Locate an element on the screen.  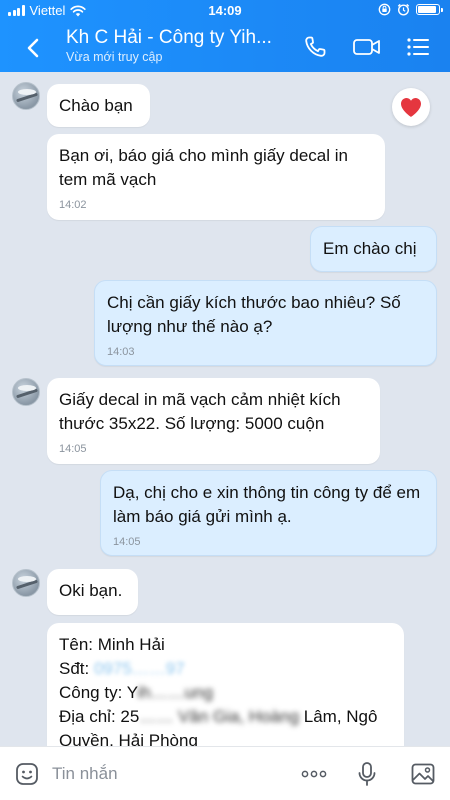
info-address: Địa chỉ: 25…… Vân Gia, Hoàng Lâm, Ngô is located at coordinates (225, 717).